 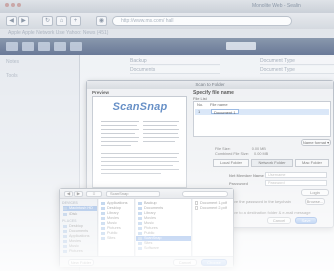 What do you see at coordinates (296, 175) in the screenshot?
I see `username-field: Username` at bounding box center [296, 175].